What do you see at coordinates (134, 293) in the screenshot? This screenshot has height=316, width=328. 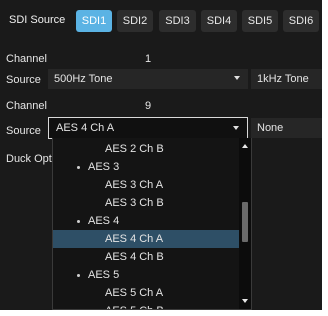 I see `dropdown-item-label: AES 5 Ch A` at bounding box center [134, 293].